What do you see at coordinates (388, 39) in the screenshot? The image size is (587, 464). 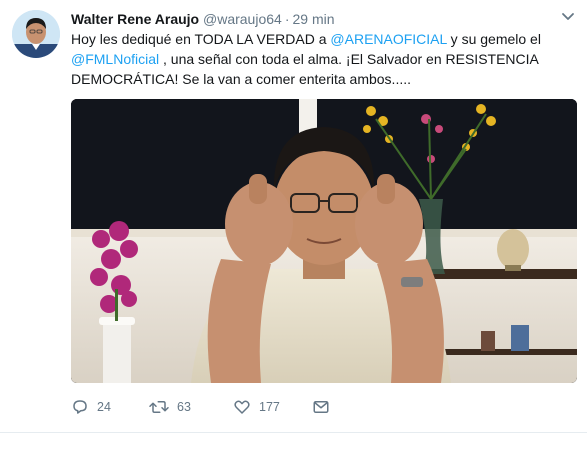 I see `mention-link: @ARENAOFICIAL` at bounding box center [388, 39].